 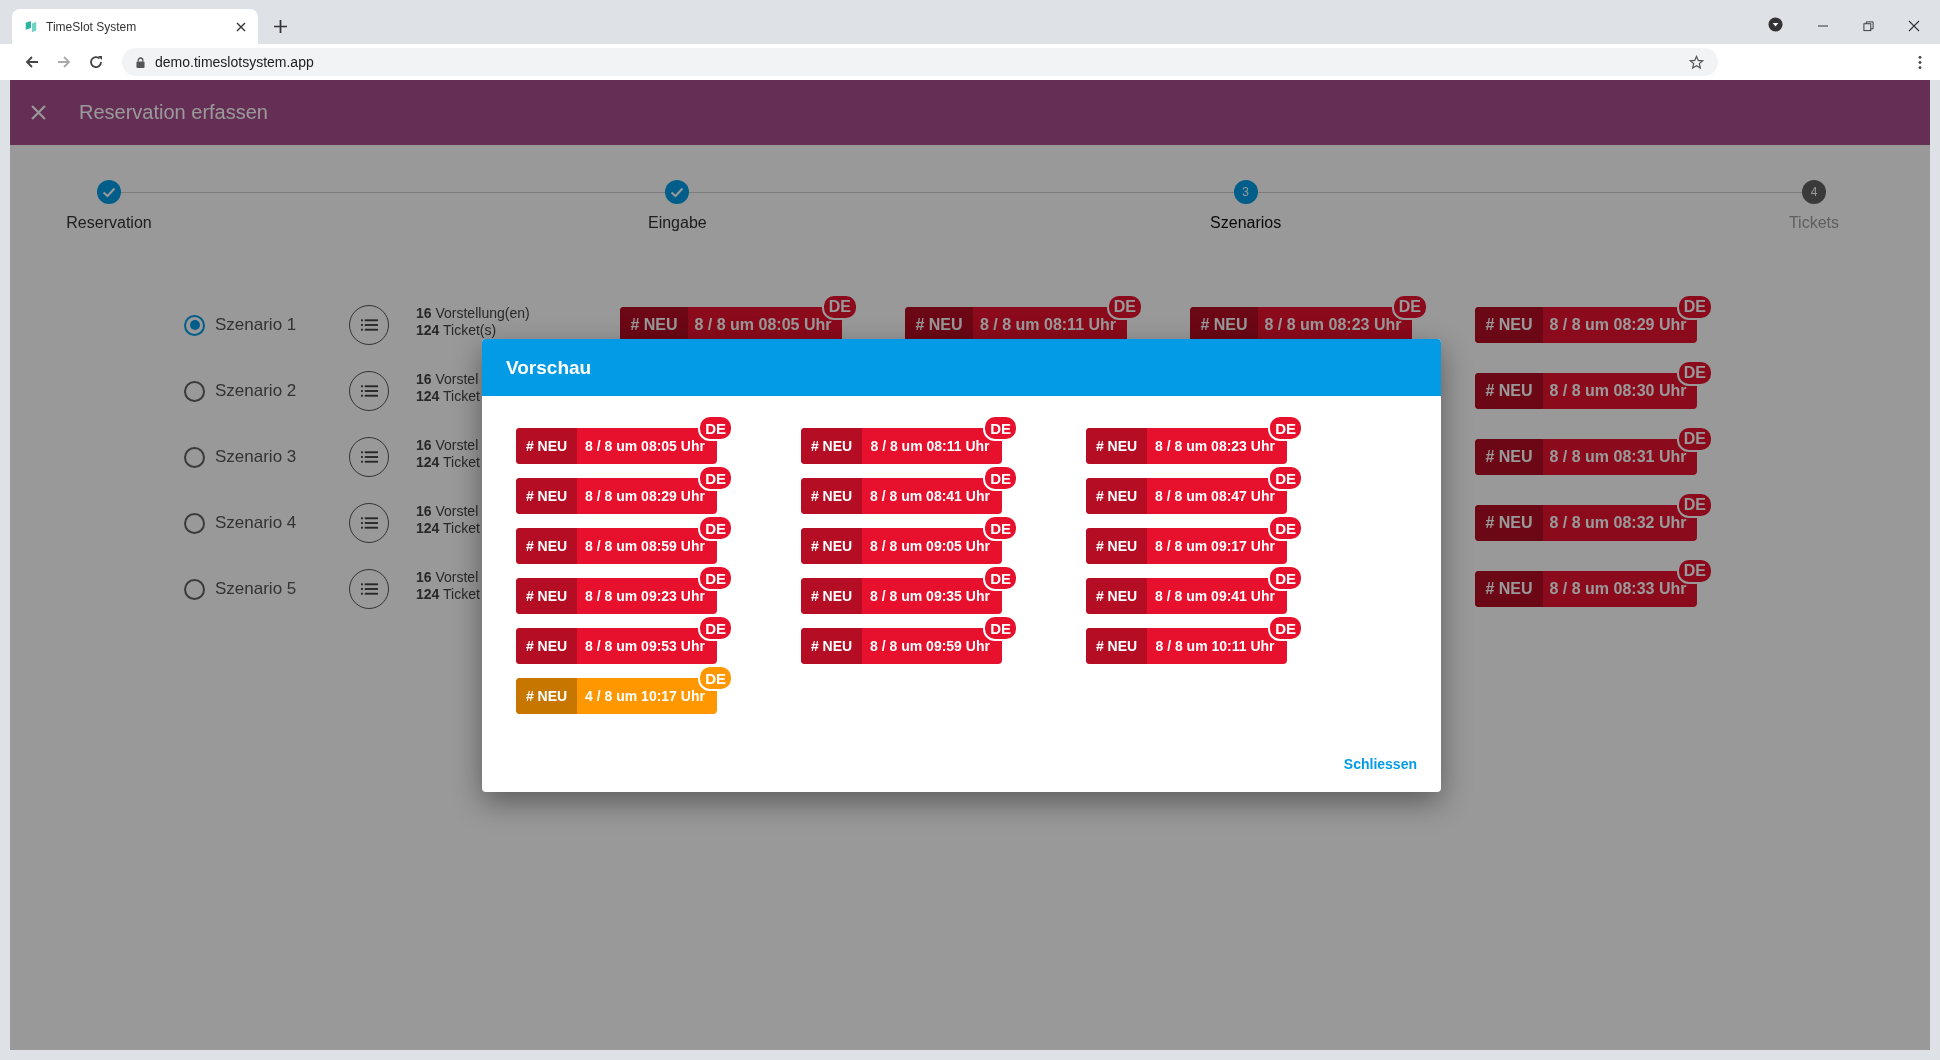 What do you see at coordinates (1868, 26) in the screenshot?
I see `restore-icon` at bounding box center [1868, 26].